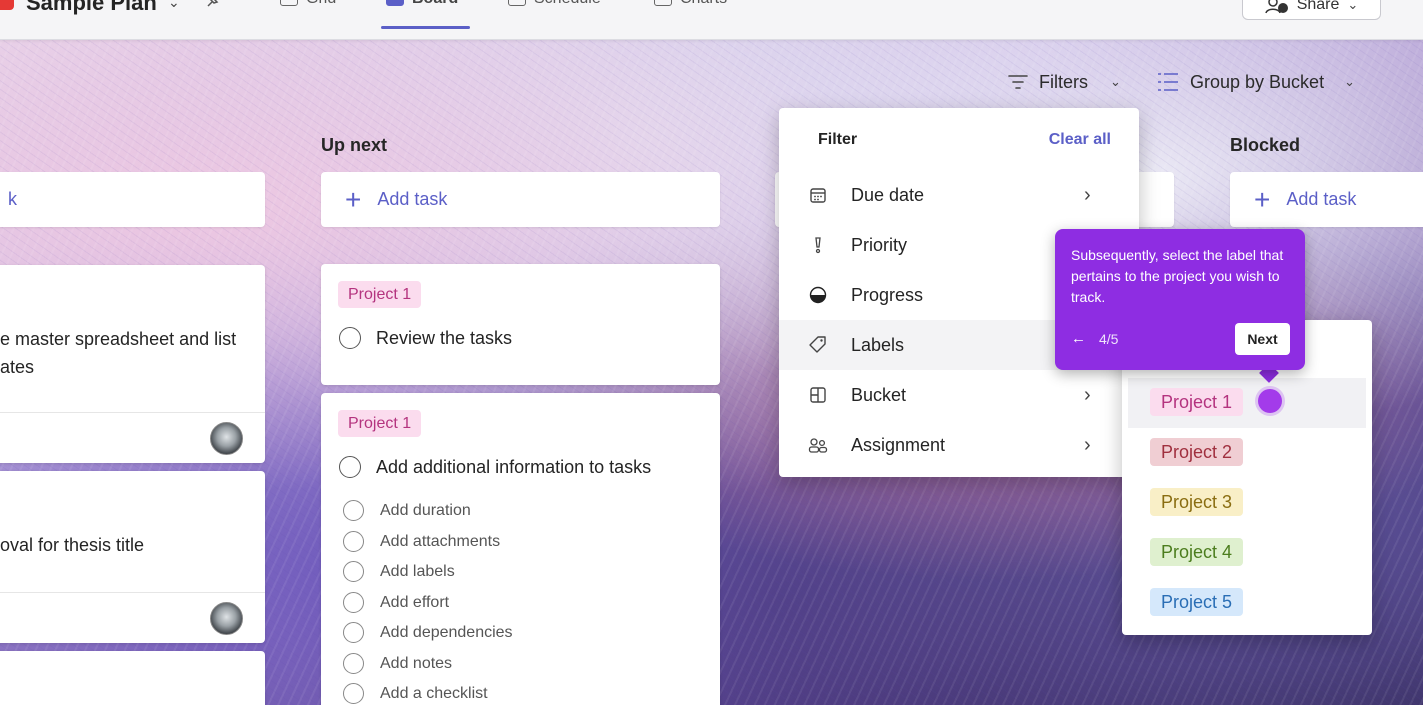  What do you see at coordinates (1255, 82) in the screenshot?
I see `group-by-button: Group by Bucket ⌄` at bounding box center [1255, 82].